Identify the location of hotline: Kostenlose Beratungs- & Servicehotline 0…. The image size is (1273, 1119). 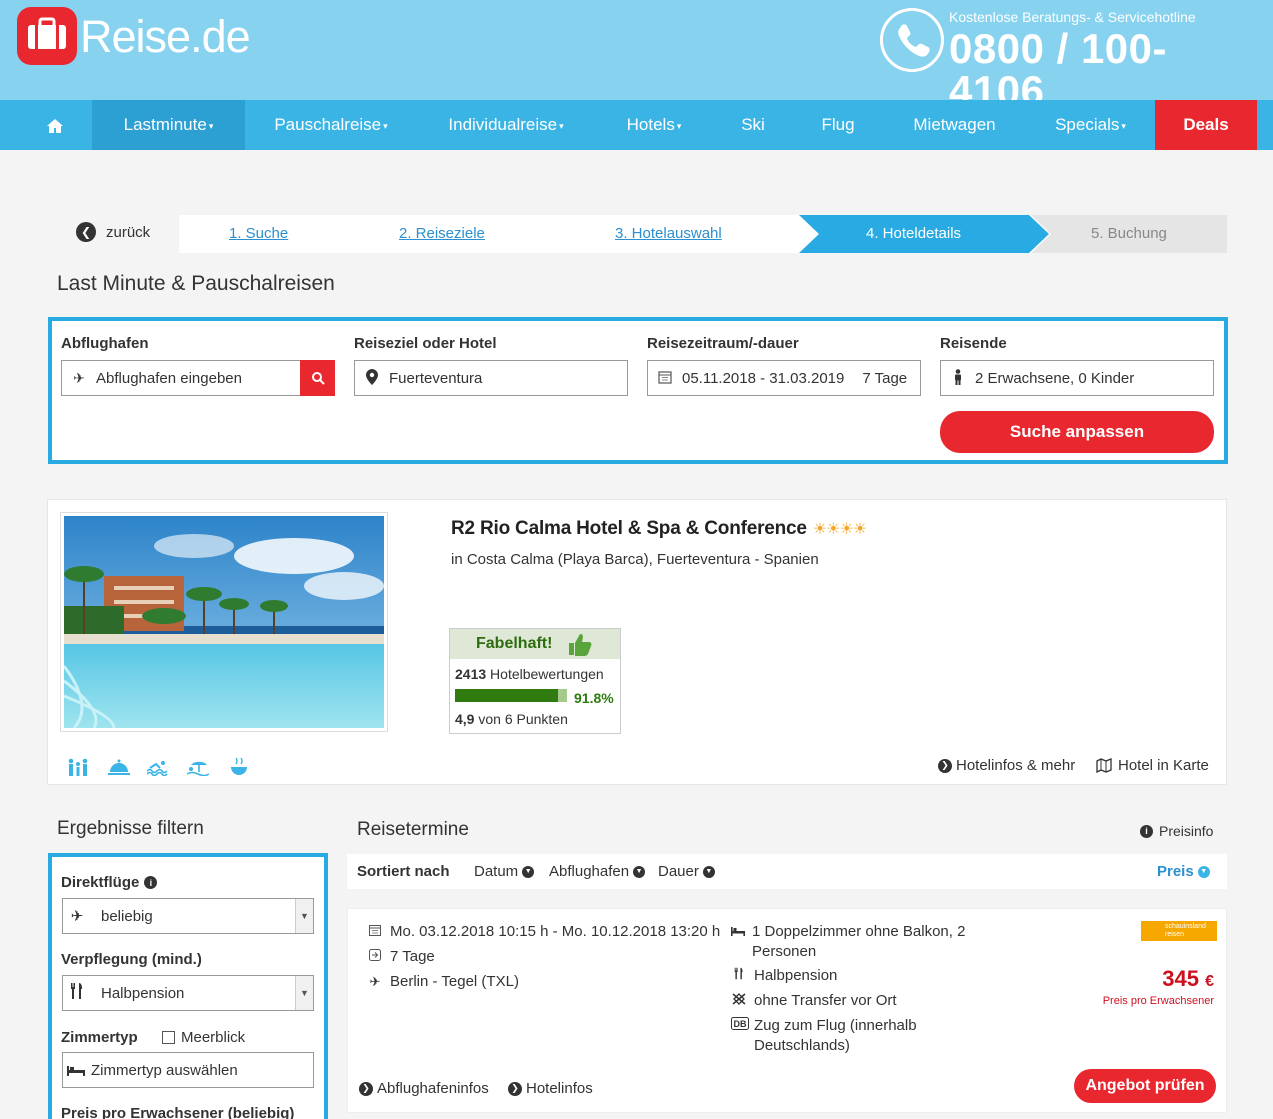
(1070, 59).